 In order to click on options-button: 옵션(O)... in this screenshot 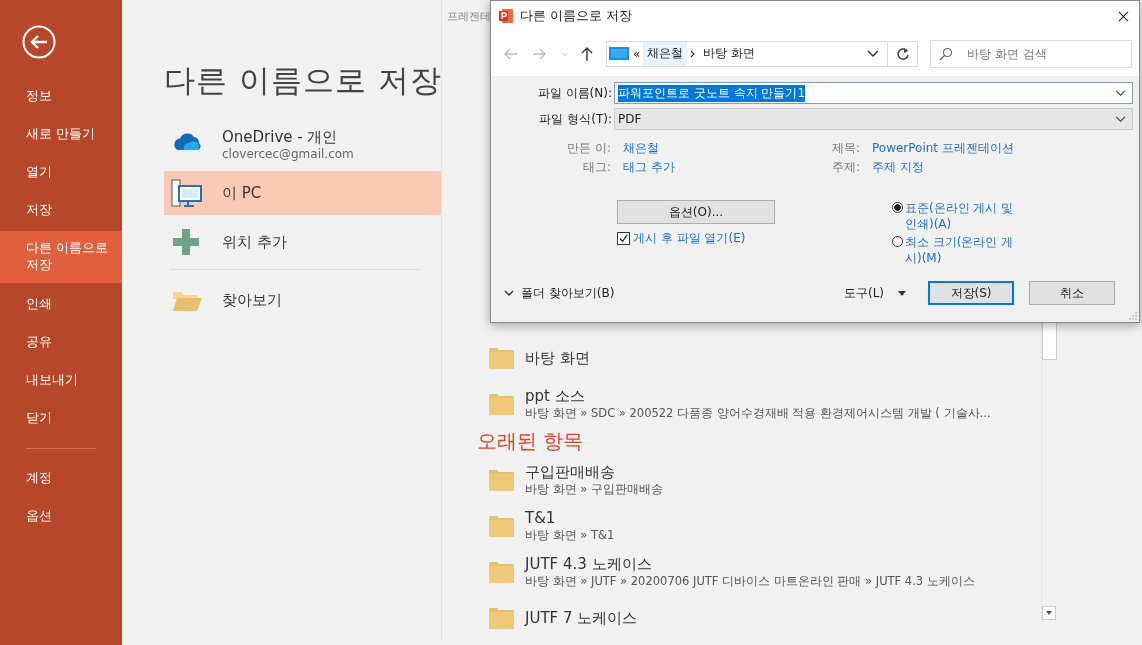, I will do `click(696, 212)`.